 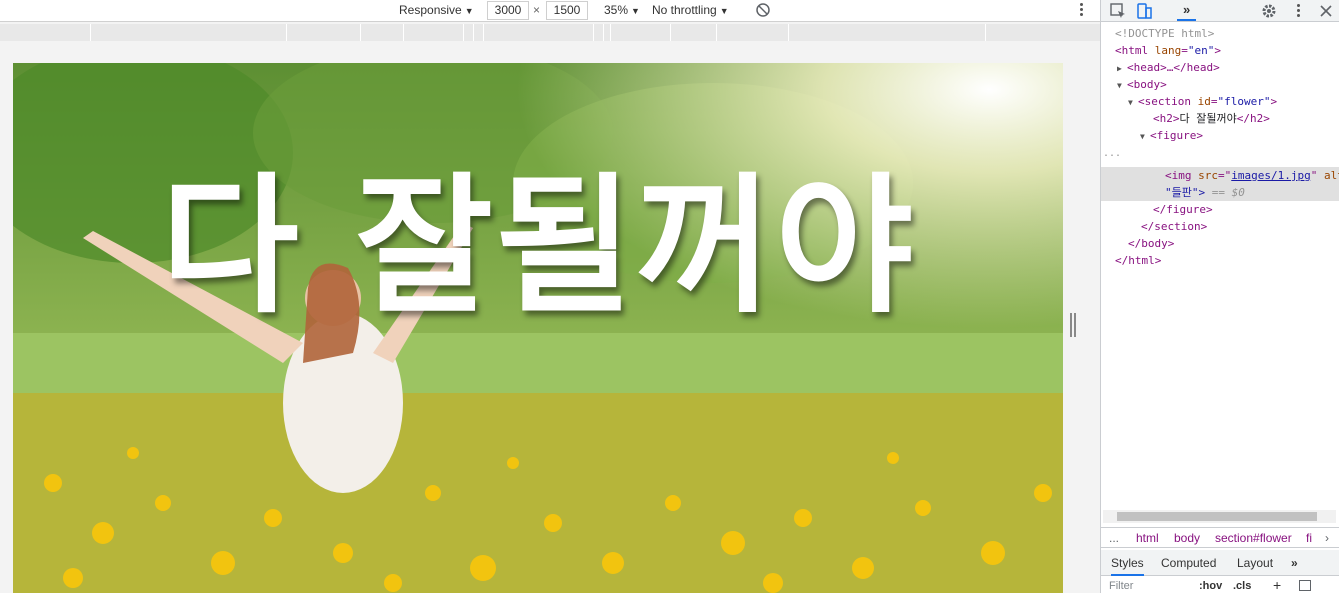 I want to click on expand-triangle-icon: ▶, so click(x=1122, y=68).